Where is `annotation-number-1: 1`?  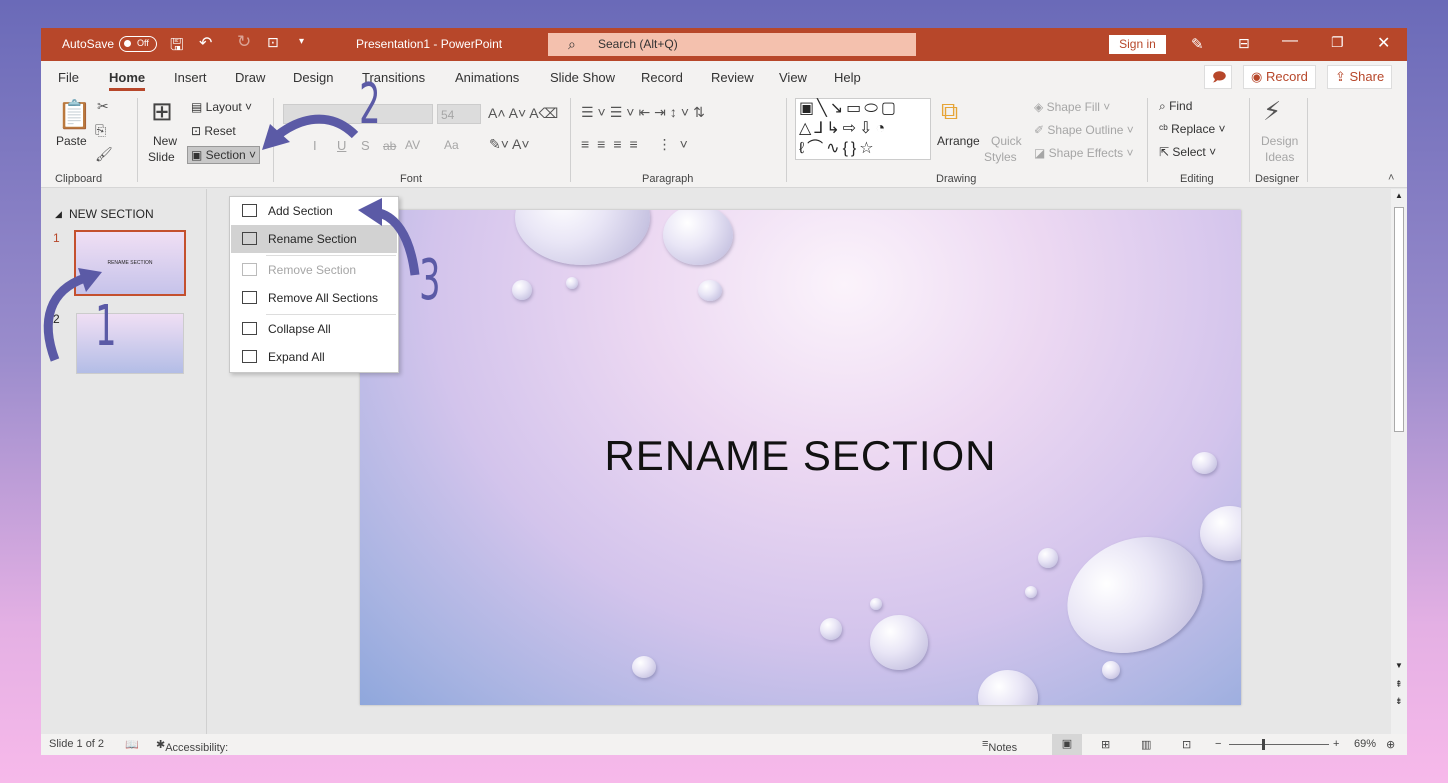 annotation-number-1: 1 is located at coordinates (106, 326).